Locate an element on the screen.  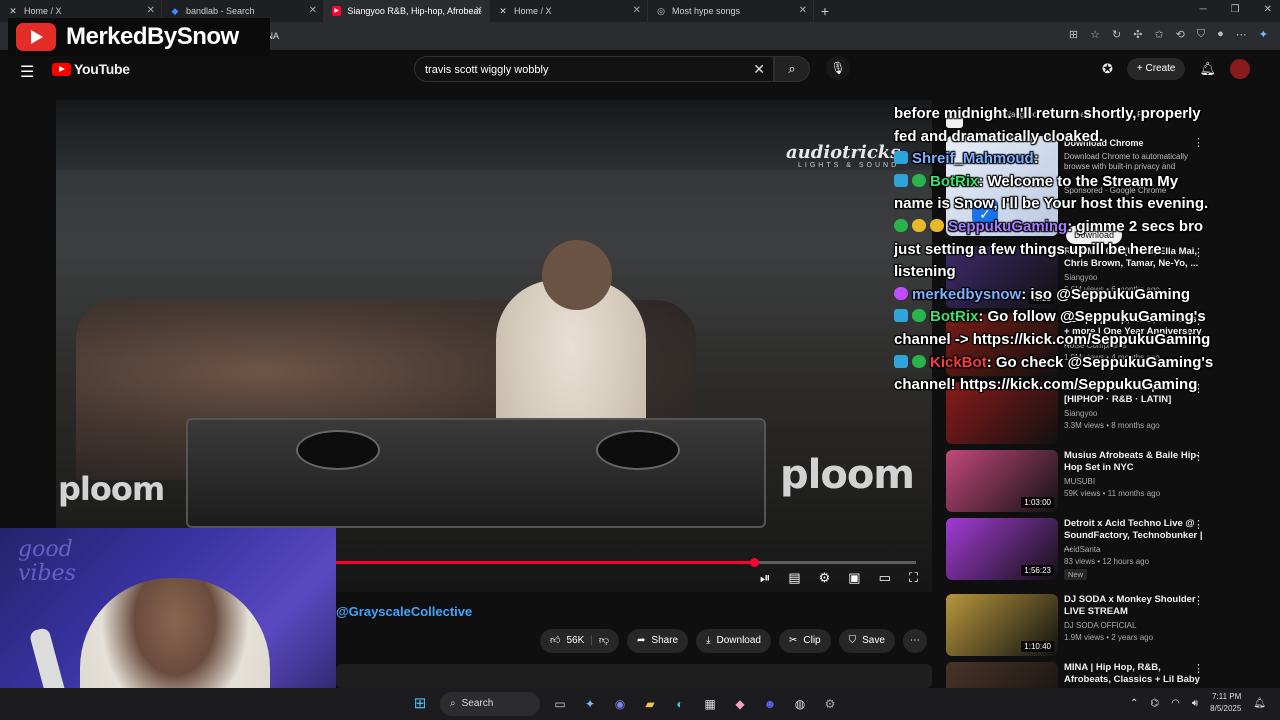
menu-icon: ☰ is located at coordinates (27, 72).